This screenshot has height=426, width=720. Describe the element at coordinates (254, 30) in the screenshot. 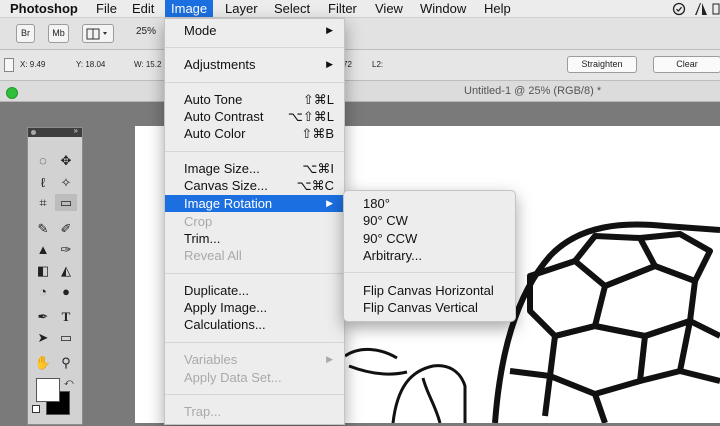

I see `menu-item-mode: Mode ▶` at that location.